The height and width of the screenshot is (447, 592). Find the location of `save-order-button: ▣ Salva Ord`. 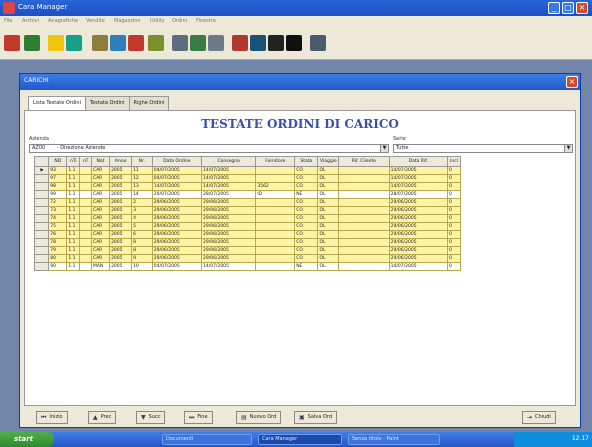

save-order-button: ▣ Salva Ord is located at coordinates (315, 417).